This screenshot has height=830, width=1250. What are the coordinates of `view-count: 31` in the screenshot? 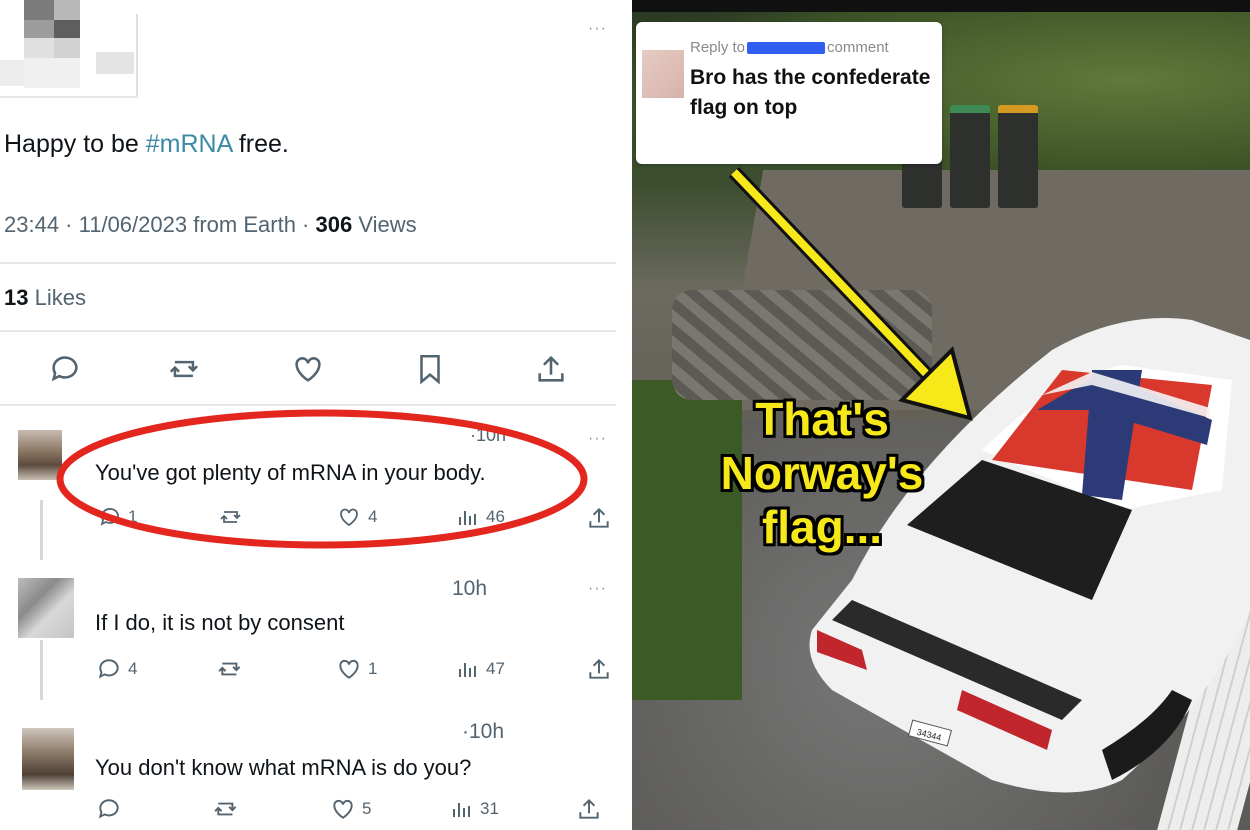 It's located at (489, 808).